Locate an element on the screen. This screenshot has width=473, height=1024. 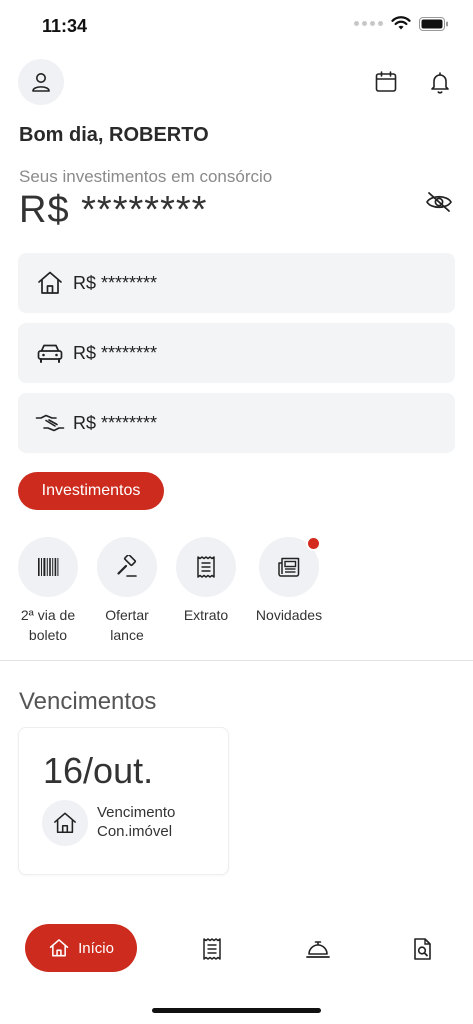
label-line: Ofertar is located at coordinates (127, 615).